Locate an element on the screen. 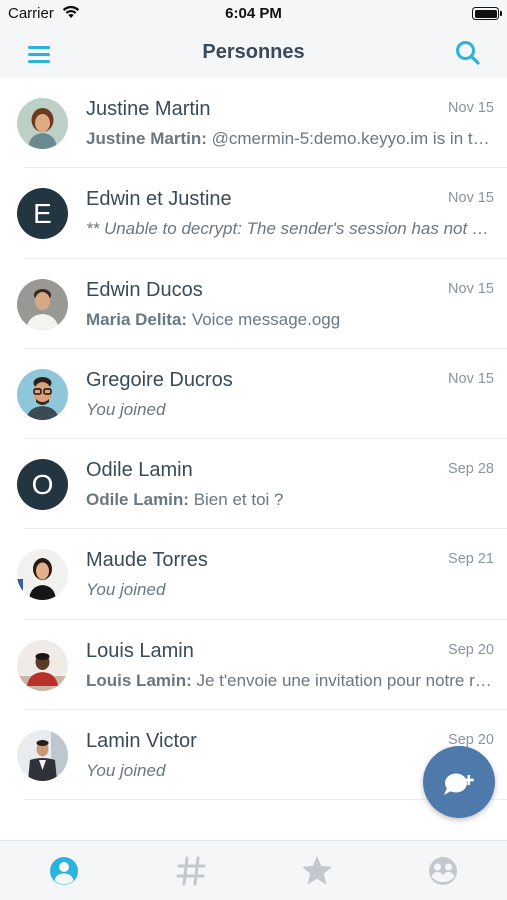 The height and width of the screenshot is (900, 507). new-chat-button is located at coordinates (459, 782).